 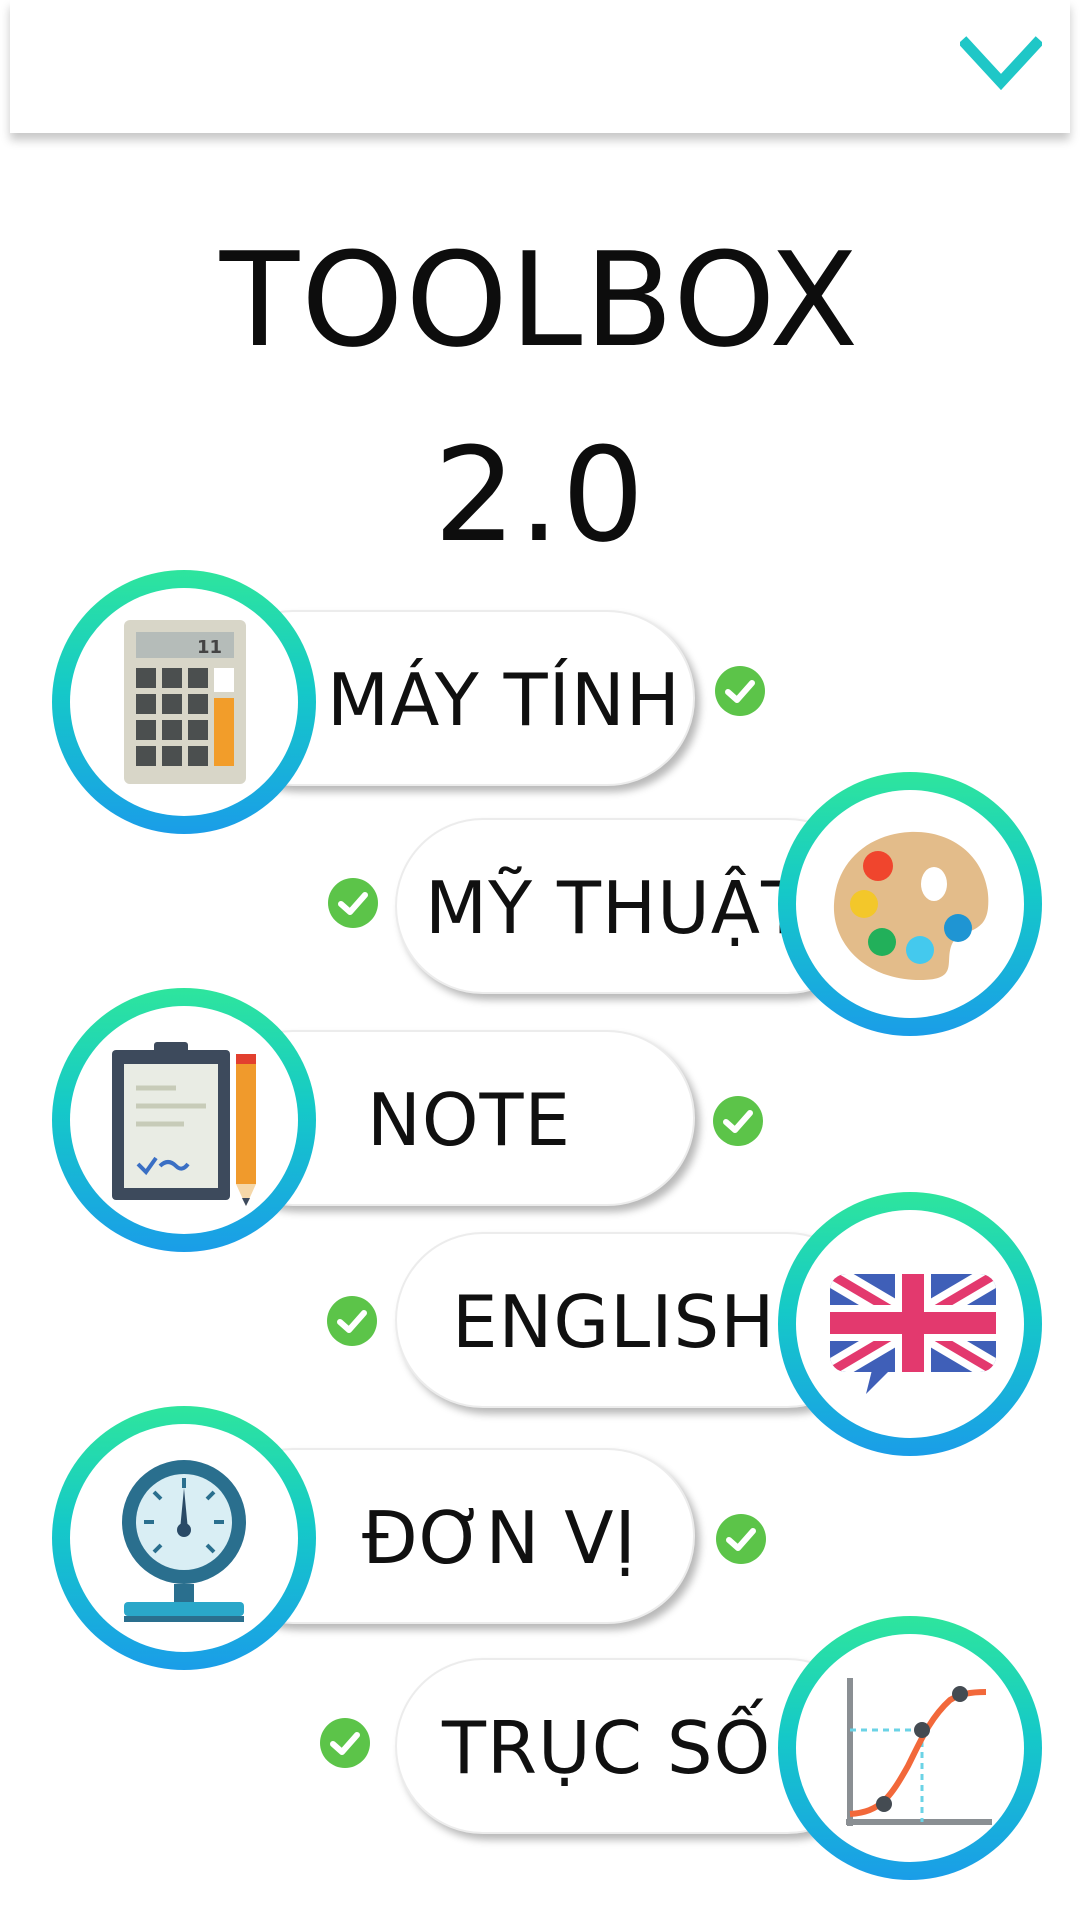 What do you see at coordinates (919, 1752) in the screenshot?
I see `number-line-chart-icon` at bounding box center [919, 1752].